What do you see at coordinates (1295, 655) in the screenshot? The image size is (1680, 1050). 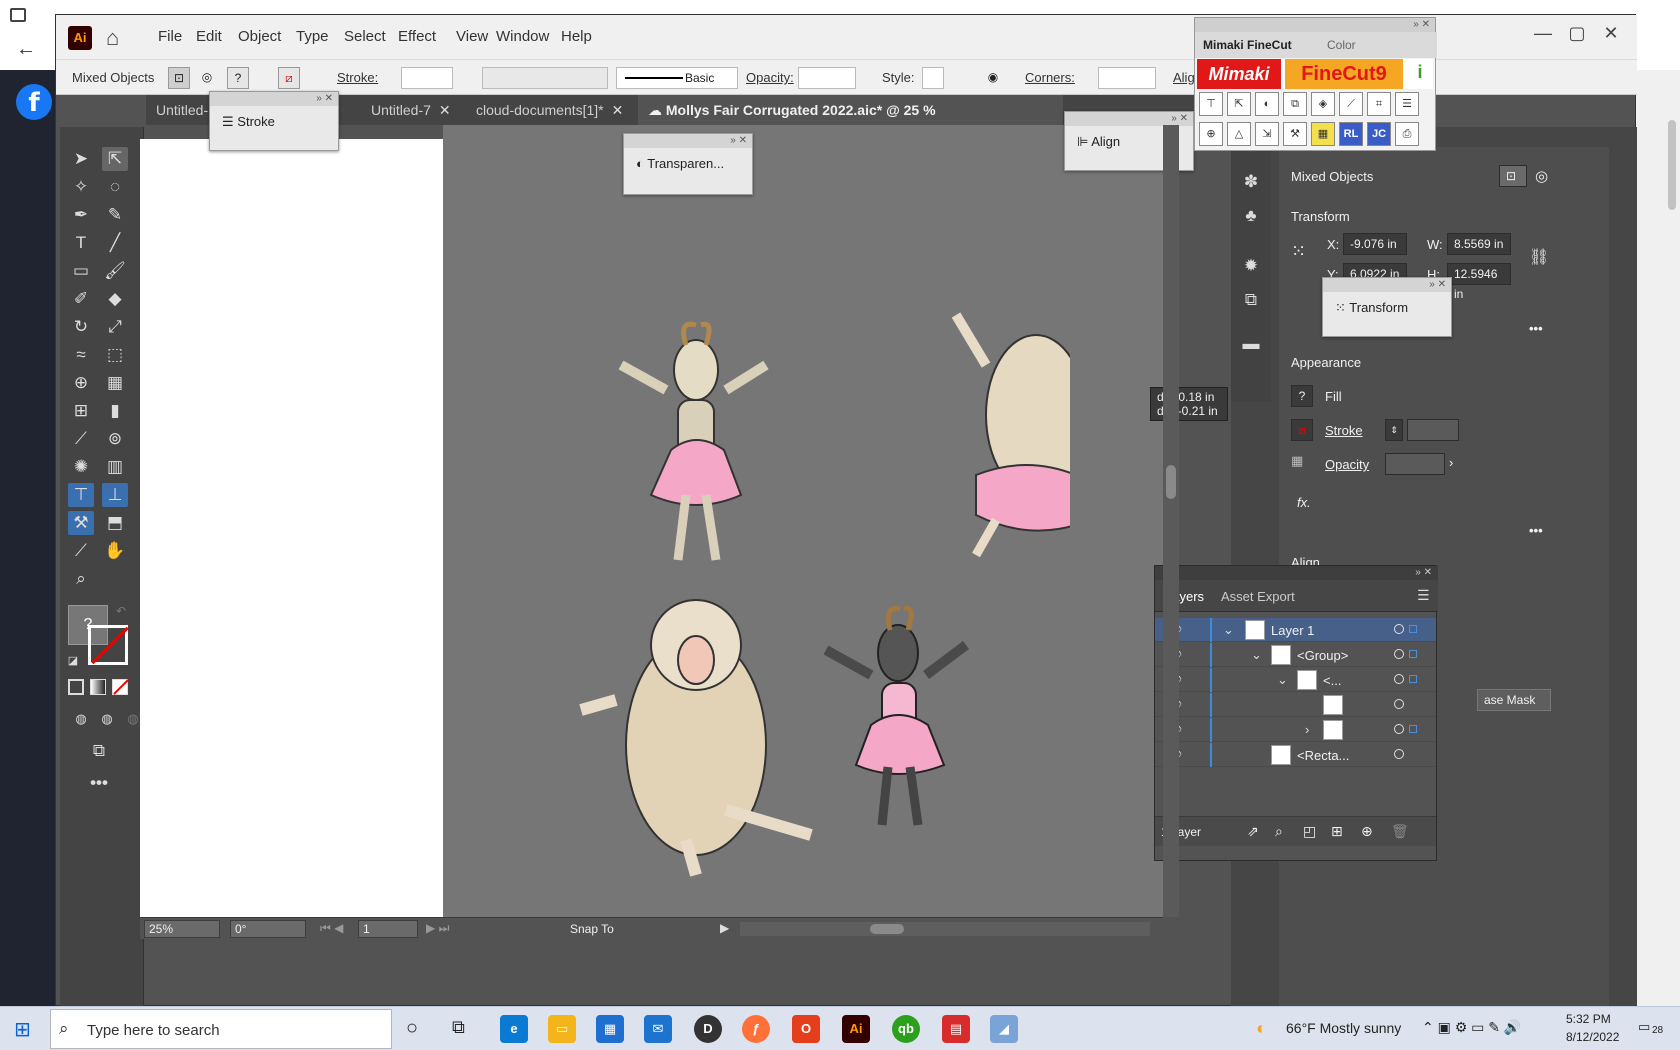 I see `layer-row: 👁 ⌄ <Group>` at bounding box center [1295, 655].